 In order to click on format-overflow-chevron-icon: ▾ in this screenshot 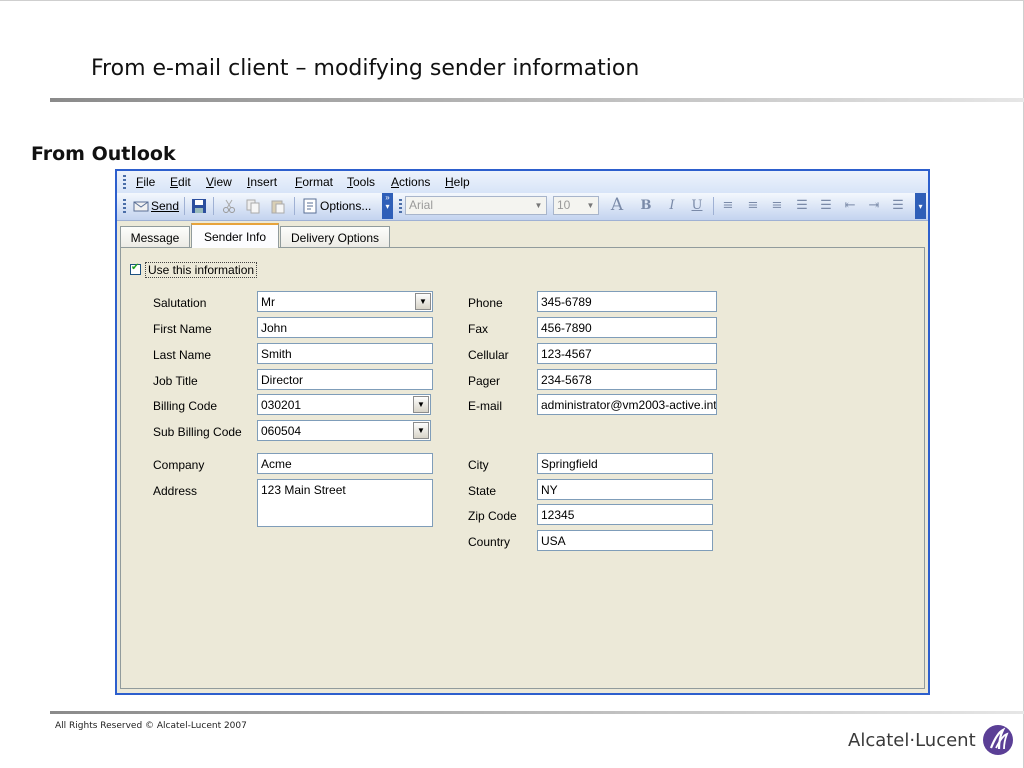, I will do `click(920, 206)`.